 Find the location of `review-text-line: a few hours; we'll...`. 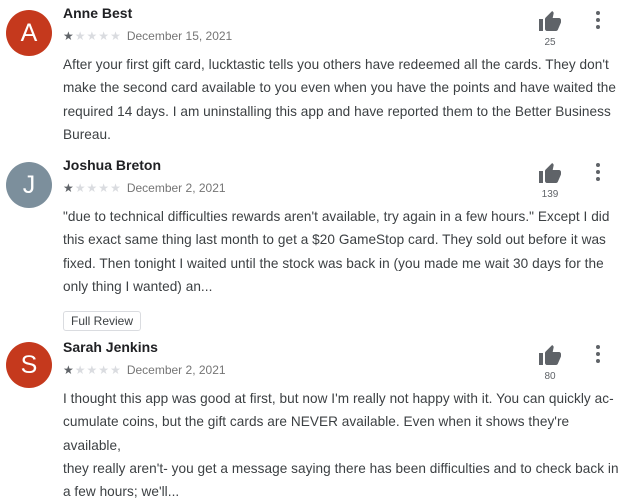

review-text-line: a few hours; we'll... is located at coordinates (121, 492).